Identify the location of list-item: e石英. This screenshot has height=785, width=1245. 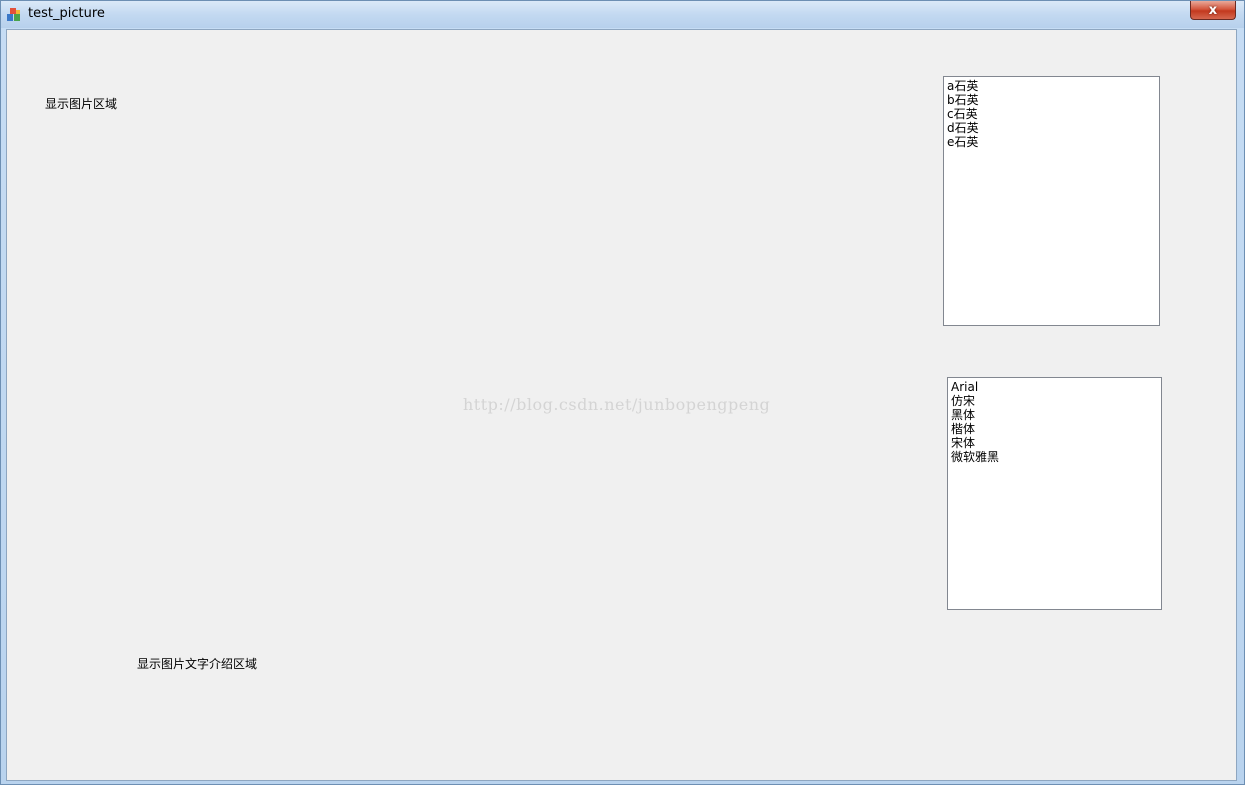
(1051, 142).